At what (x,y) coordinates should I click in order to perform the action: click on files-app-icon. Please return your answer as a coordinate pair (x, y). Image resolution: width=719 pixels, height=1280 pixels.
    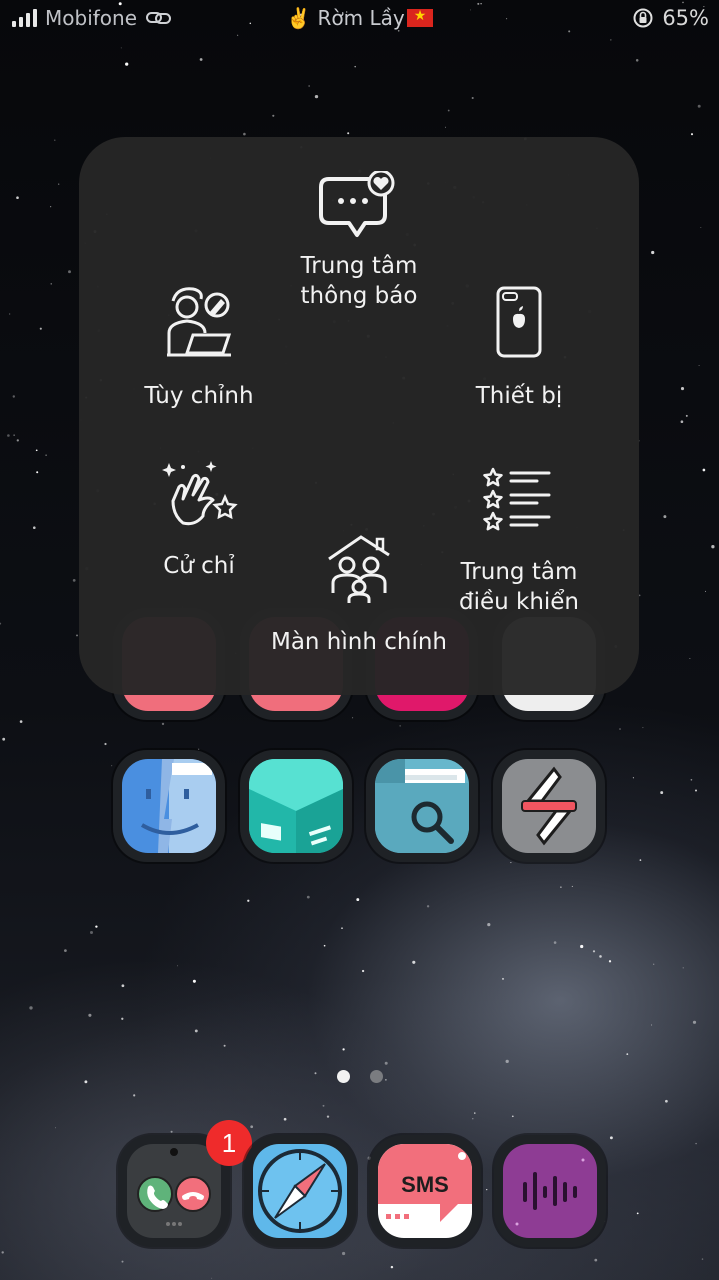
    Looking at the image, I should click on (422, 806).